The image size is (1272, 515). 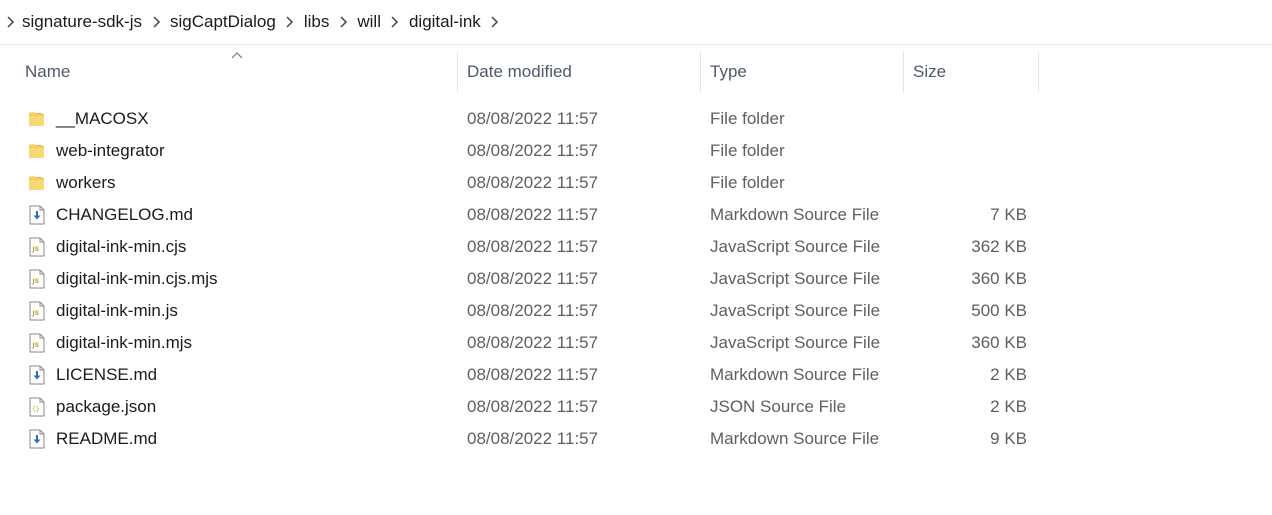 What do you see at coordinates (82, 22) in the screenshot?
I see `breadcrumb-item-signature-sdk-js: signature-sdk-js` at bounding box center [82, 22].